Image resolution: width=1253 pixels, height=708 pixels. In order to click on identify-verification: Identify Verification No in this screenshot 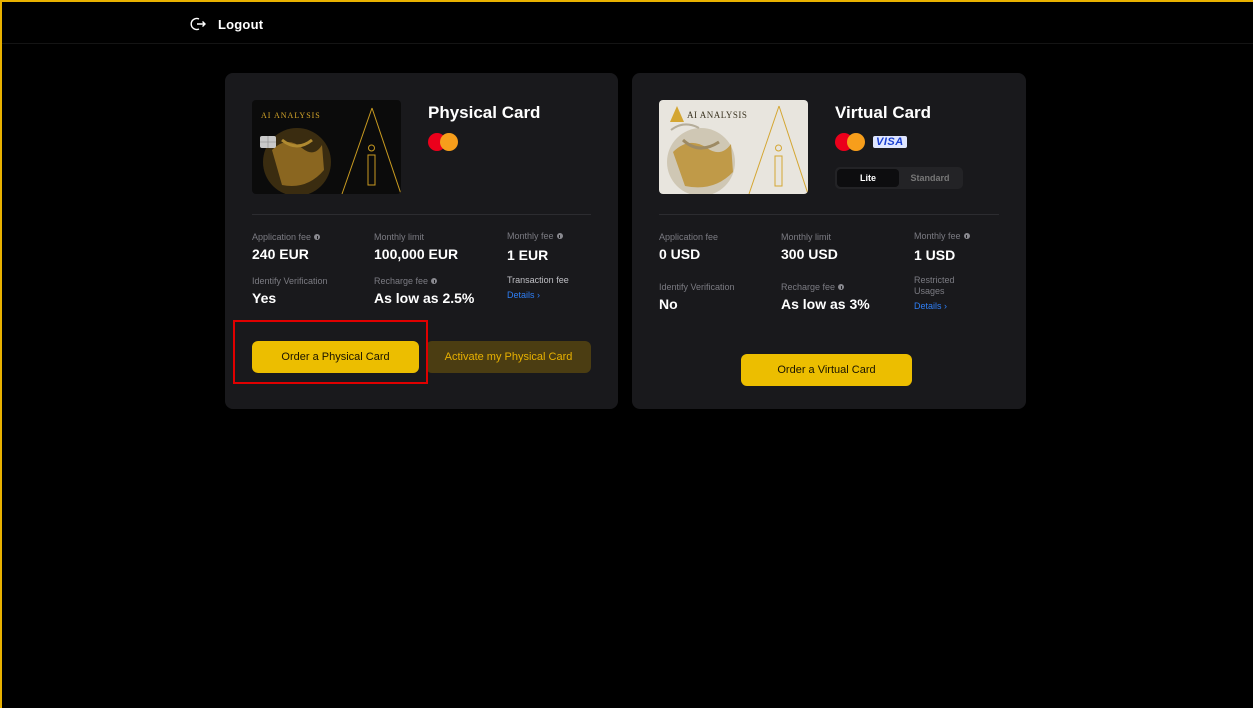, I will do `click(697, 296)`.